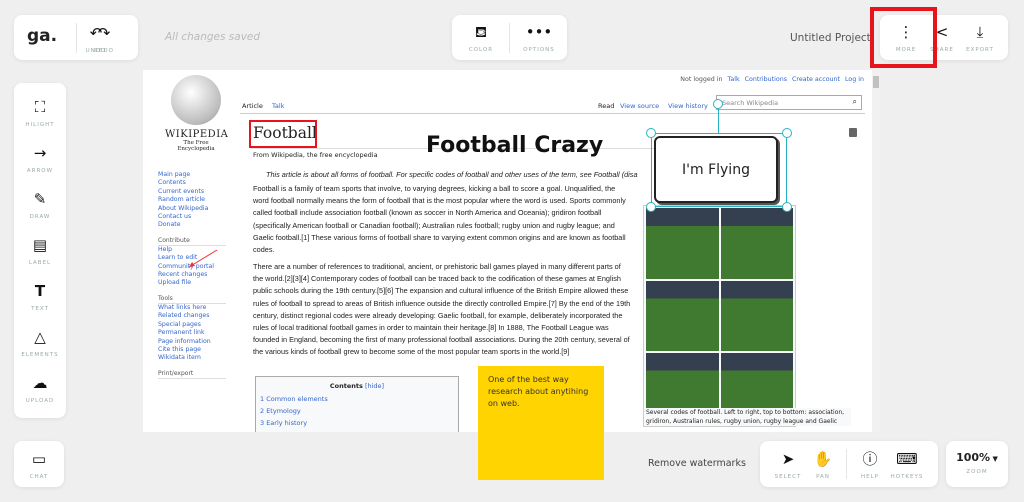 This screenshot has width=1024, height=502. I want to click on label-icon: ▤, so click(40, 245).